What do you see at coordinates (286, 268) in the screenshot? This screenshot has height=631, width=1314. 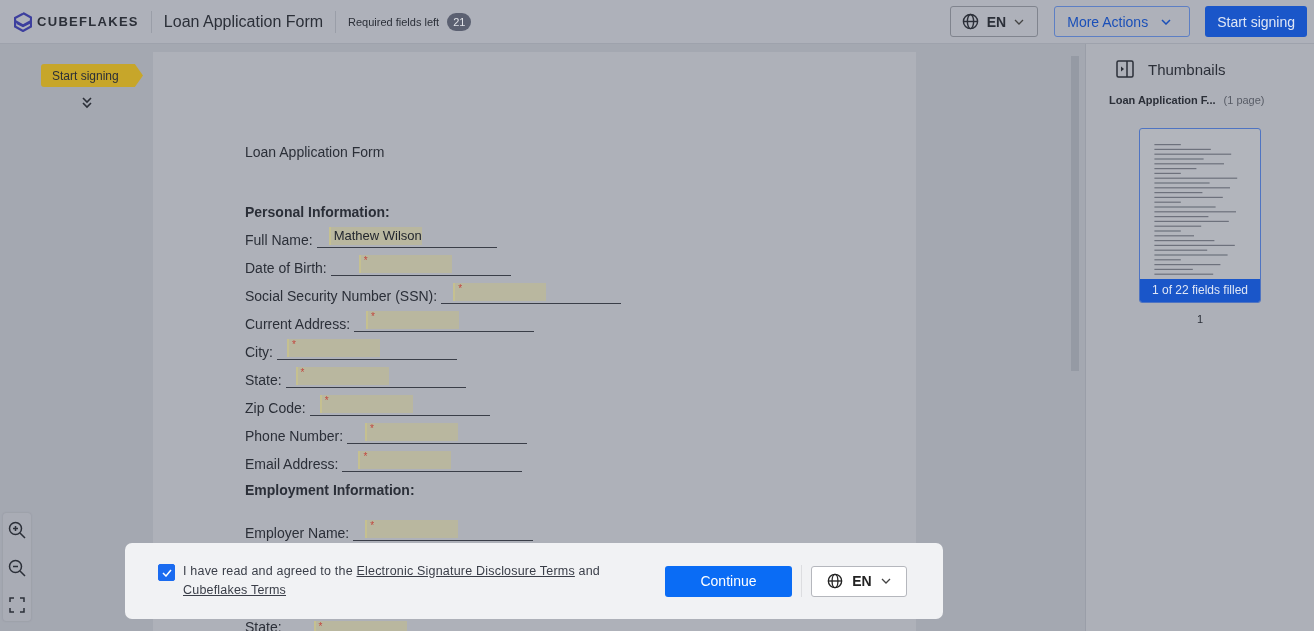 I see `field-label: Date of Birth:` at bounding box center [286, 268].